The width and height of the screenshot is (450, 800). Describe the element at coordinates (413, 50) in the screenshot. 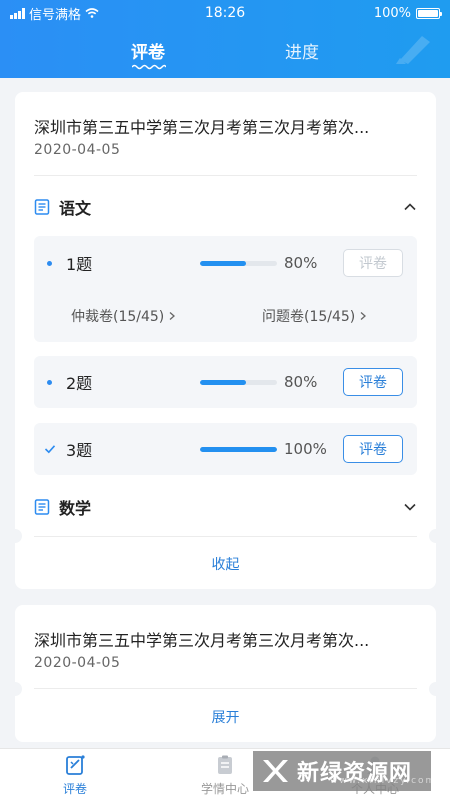

I see `pen-decoration-icon` at that location.